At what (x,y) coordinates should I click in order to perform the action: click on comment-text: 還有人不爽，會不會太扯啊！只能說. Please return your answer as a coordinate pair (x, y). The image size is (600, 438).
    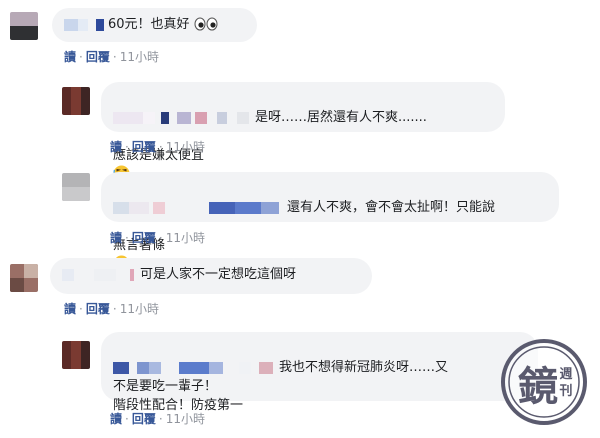
    Looking at the image, I should click on (391, 207).